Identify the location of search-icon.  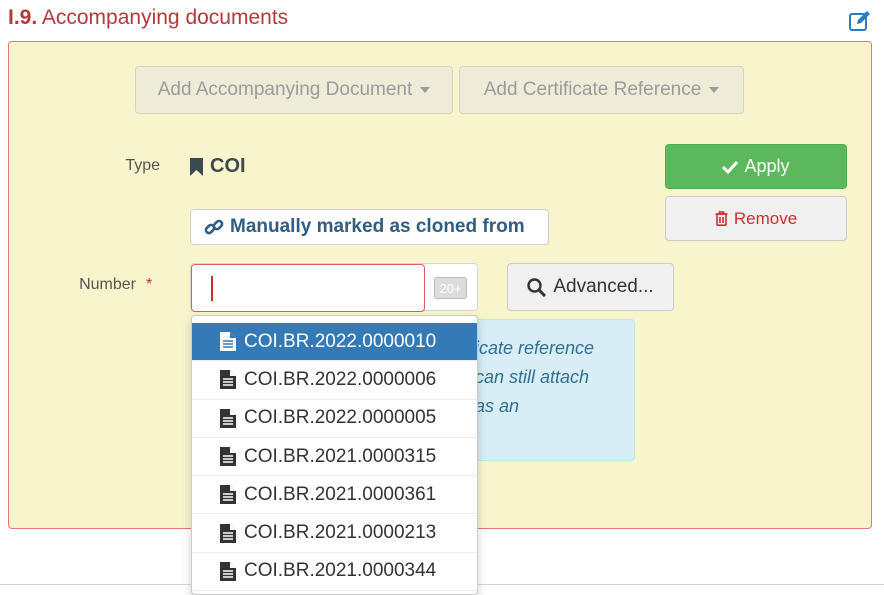
(537, 287).